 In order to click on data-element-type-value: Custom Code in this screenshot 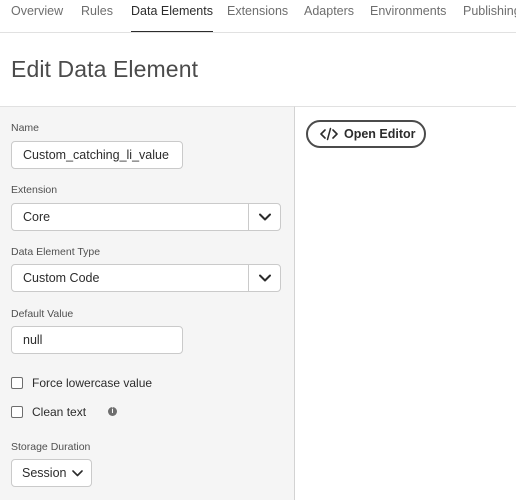, I will do `click(61, 278)`.